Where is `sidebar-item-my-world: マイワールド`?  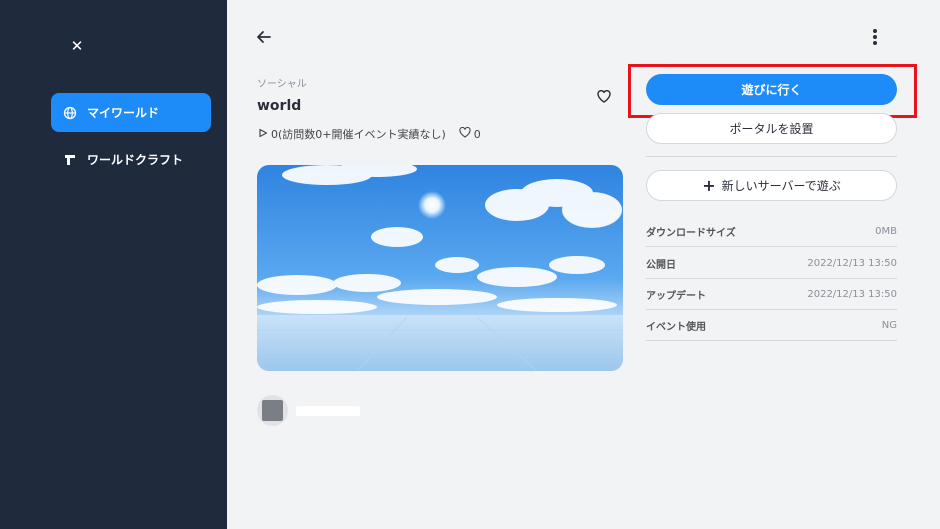 sidebar-item-my-world: マイワールド is located at coordinates (131, 112).